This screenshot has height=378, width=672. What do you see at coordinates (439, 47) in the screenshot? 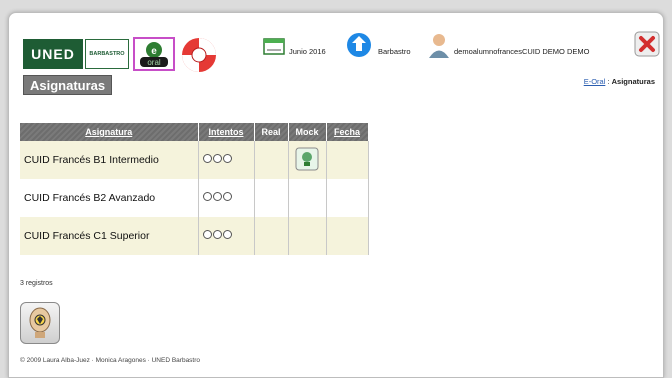
I see `user-icon` at bounding box center [439, 47].